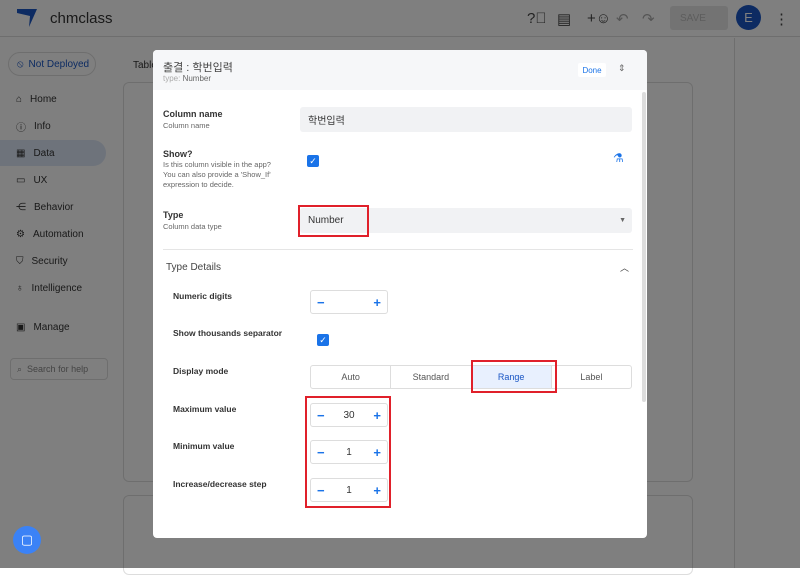  Describe the element at coordinates (349, 302) in the screenshot. I see `numeric-digits-stepper: − +` at that location.